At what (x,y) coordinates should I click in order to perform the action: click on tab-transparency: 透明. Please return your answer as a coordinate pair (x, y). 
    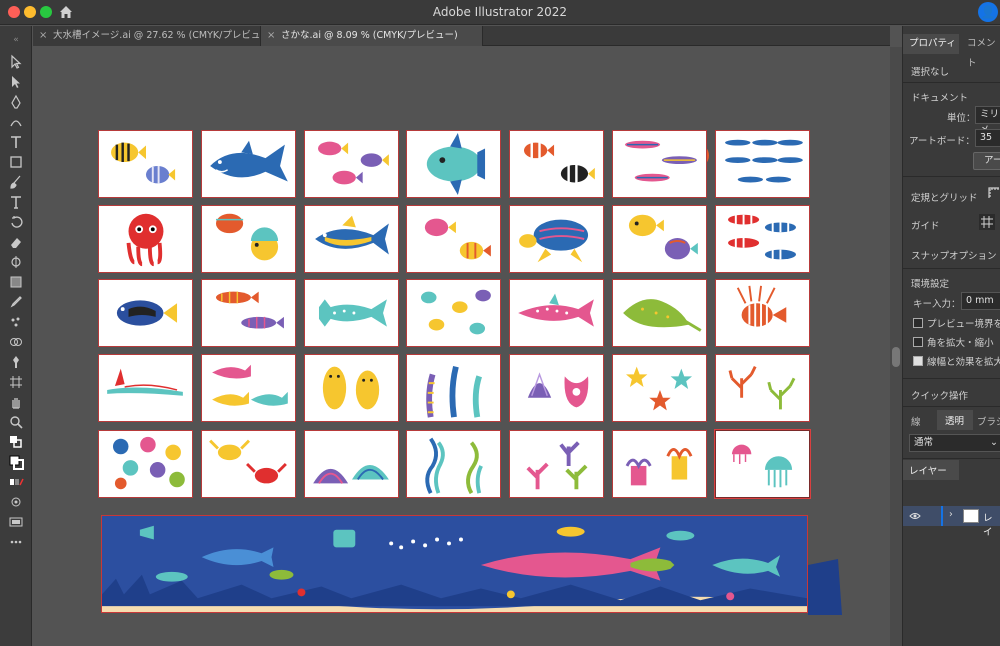
    Looking at the image, I should click on (955, 420).